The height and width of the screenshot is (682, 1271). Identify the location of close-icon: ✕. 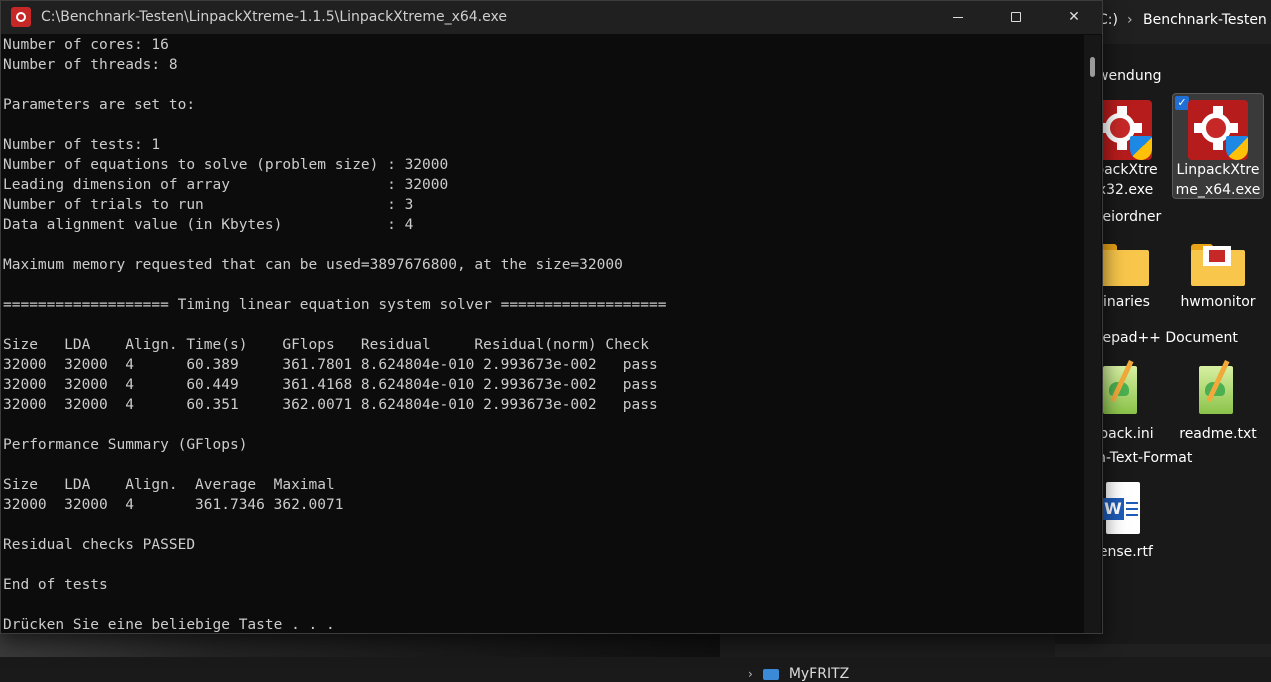
(1074, 17).